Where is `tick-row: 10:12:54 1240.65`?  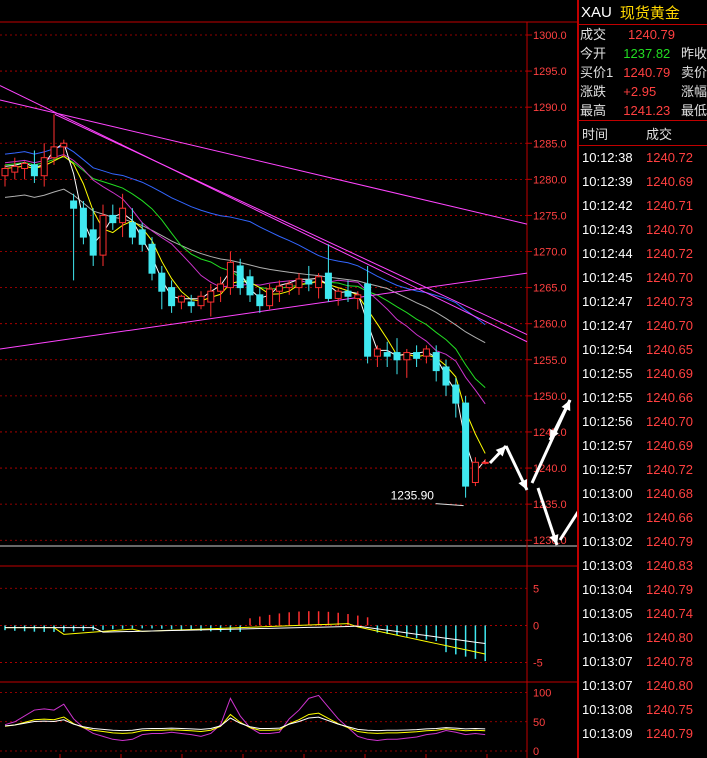 tick-row: 10:12:54 1240.65 is located at coordinates (643, 350).